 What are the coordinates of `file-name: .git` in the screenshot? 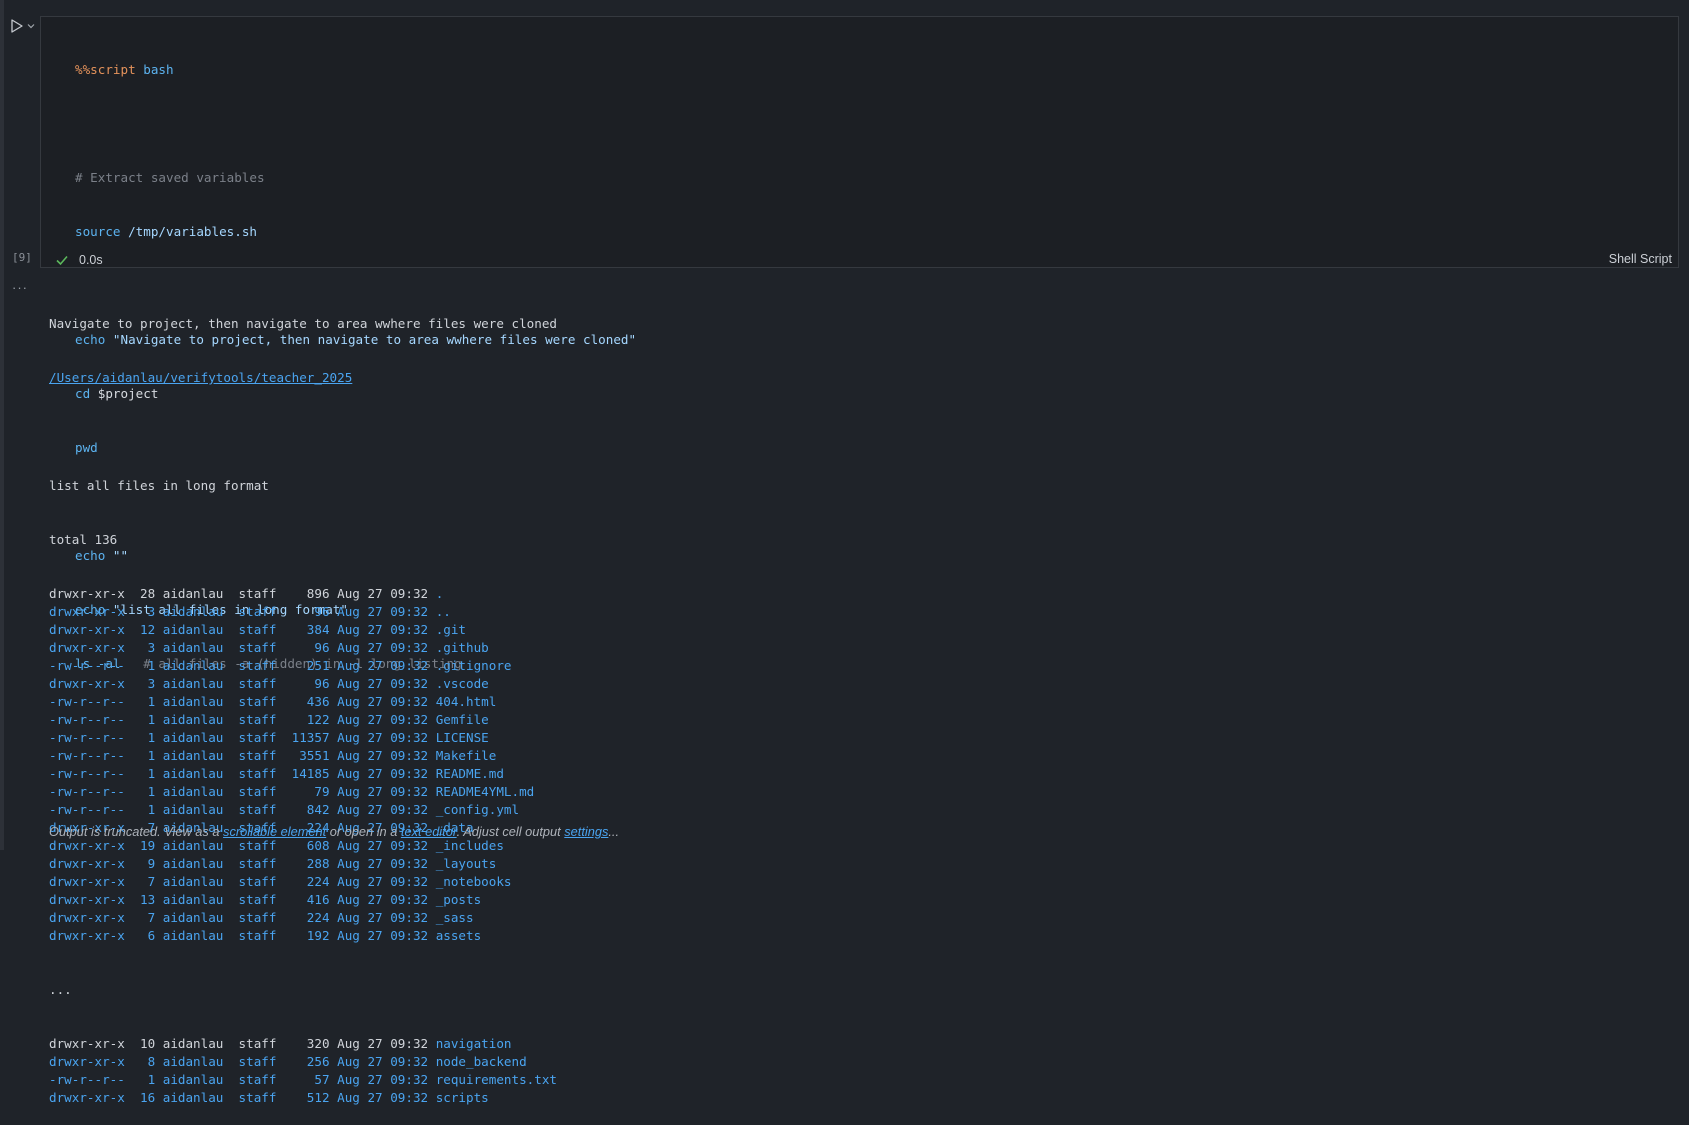 It's located at (451, 629).